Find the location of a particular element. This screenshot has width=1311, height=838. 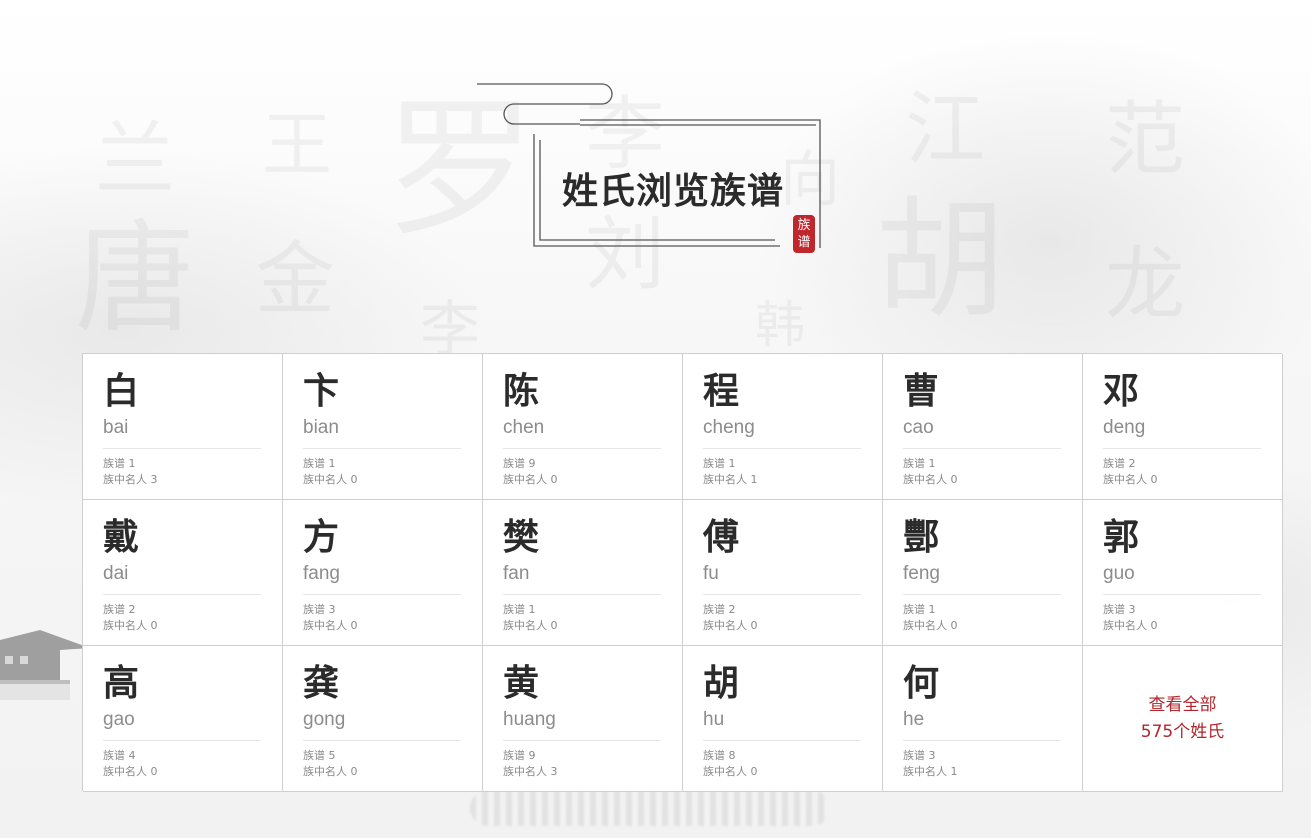

card-meta: 族谱 9 族中名人 0 is located at coordinates (582, 472).